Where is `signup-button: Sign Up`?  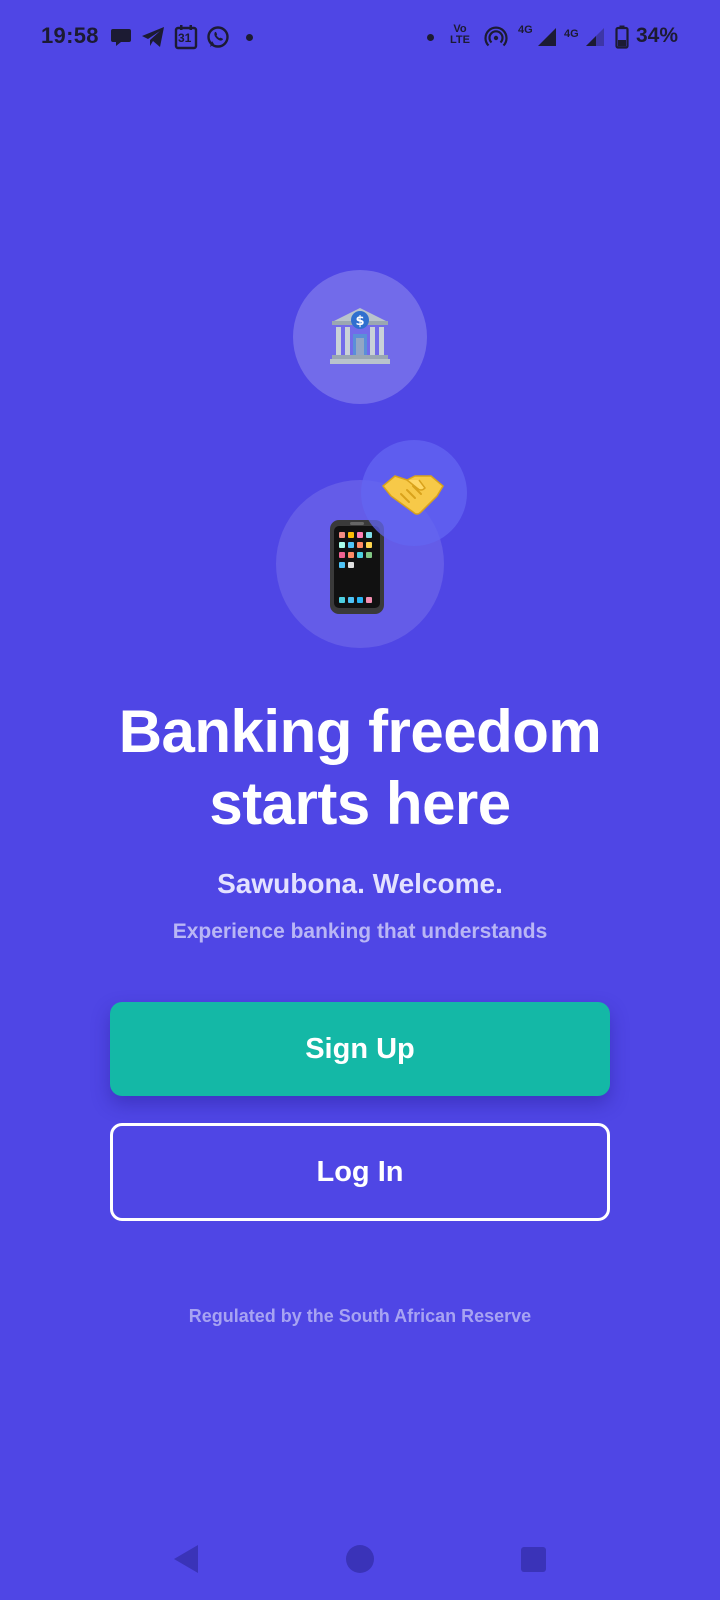 signup-button: Sign Up is located at coordinates (360, 1049).